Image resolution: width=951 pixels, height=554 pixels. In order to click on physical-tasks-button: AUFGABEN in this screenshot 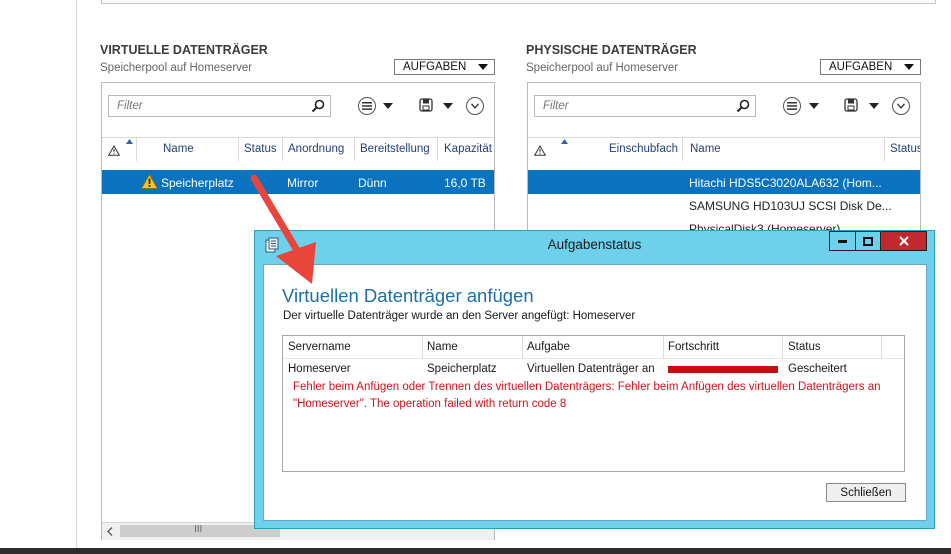, I will do `click(870, 67)`.